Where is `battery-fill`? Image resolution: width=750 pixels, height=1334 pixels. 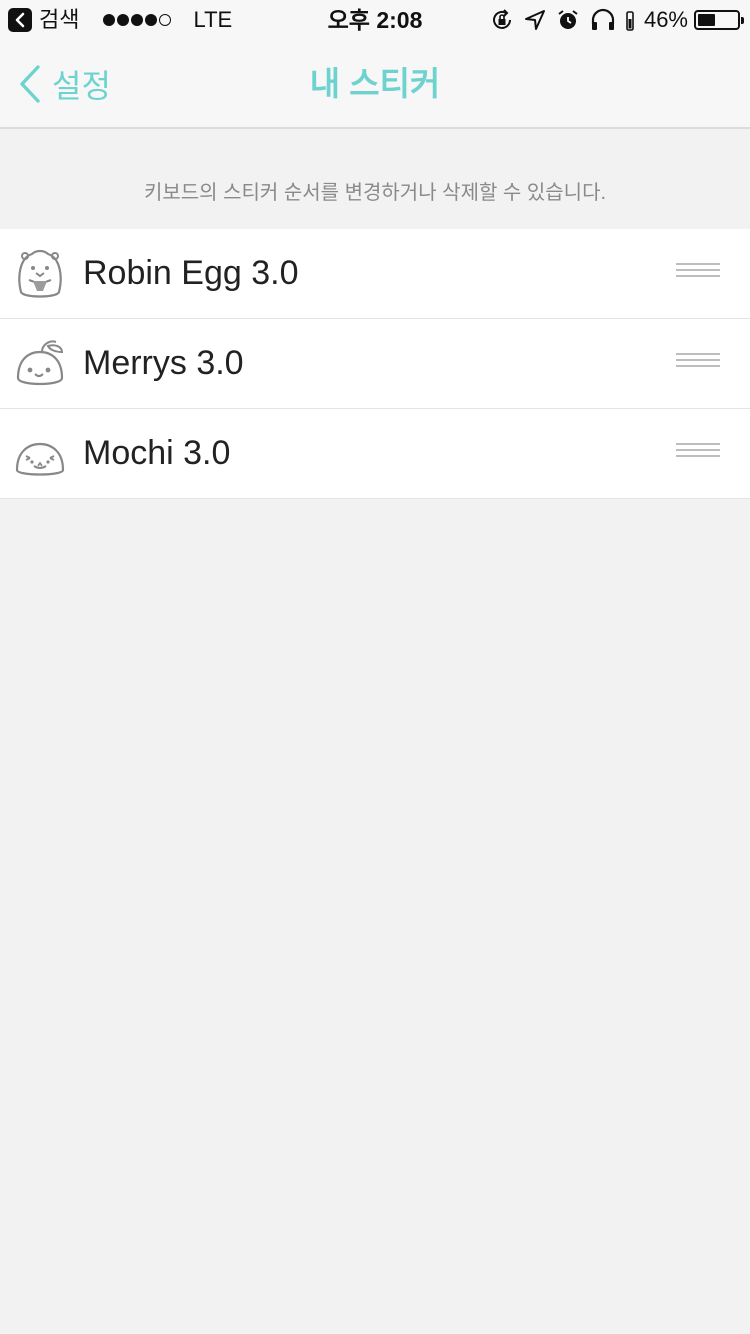 battery-fill is located at coordinates (707, 20).